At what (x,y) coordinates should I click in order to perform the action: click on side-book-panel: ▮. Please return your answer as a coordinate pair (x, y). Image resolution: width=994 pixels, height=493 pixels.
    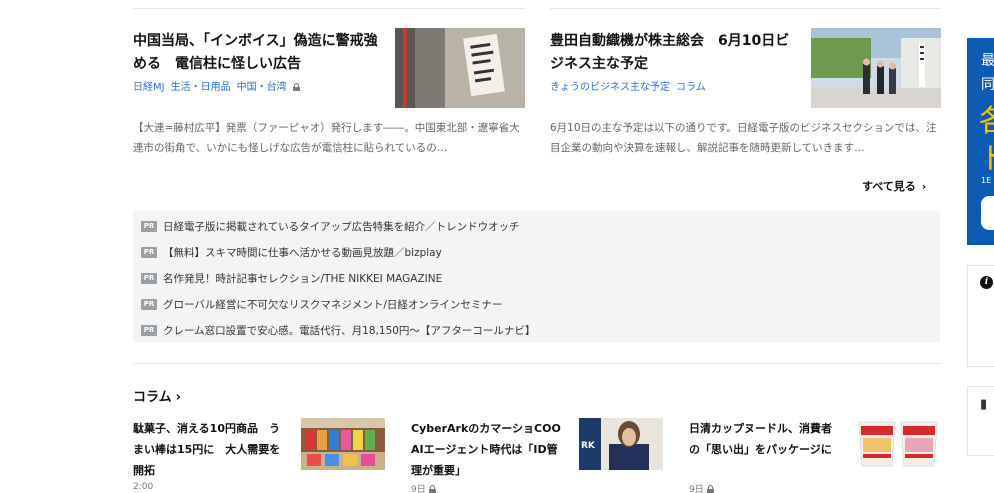
    Looking at the image, I should click on (980, 421).